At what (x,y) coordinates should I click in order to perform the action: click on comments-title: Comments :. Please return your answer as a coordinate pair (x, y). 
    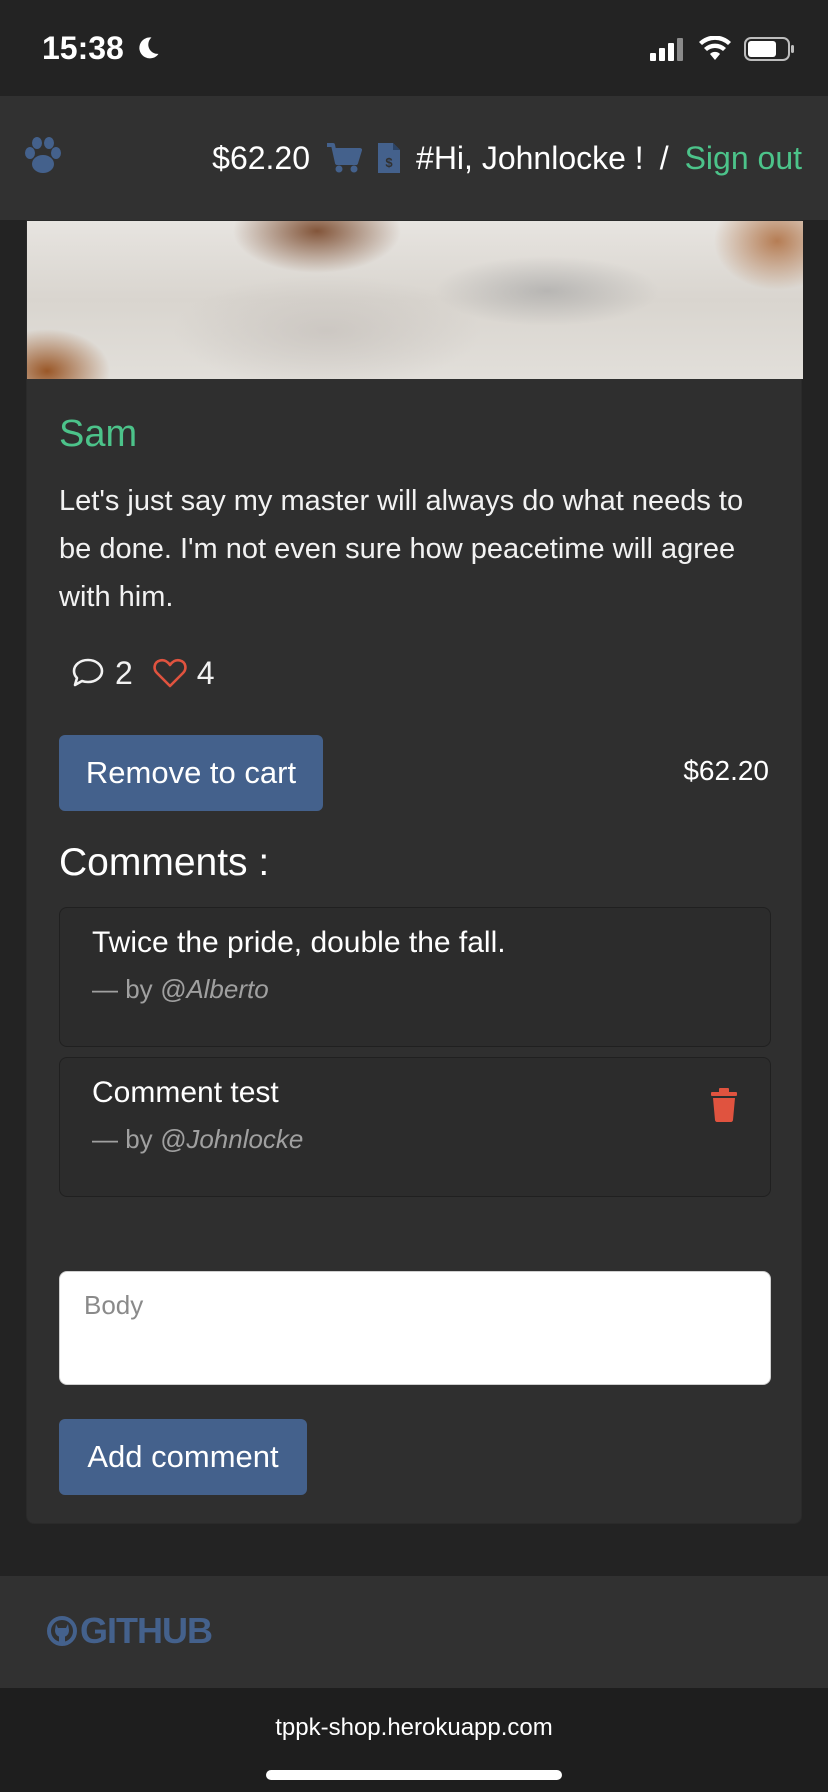
    Looking at the image, I should click on (164, 862).